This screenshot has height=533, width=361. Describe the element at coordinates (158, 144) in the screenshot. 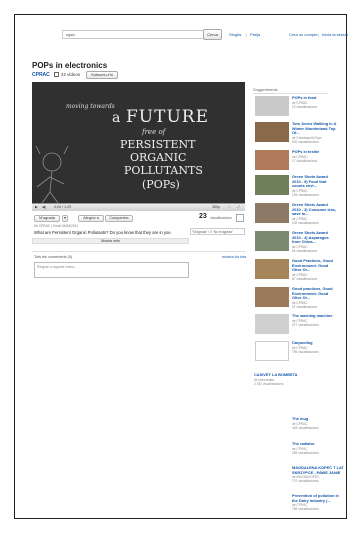

I see `slide-line1: PERSISTENT` at that location.